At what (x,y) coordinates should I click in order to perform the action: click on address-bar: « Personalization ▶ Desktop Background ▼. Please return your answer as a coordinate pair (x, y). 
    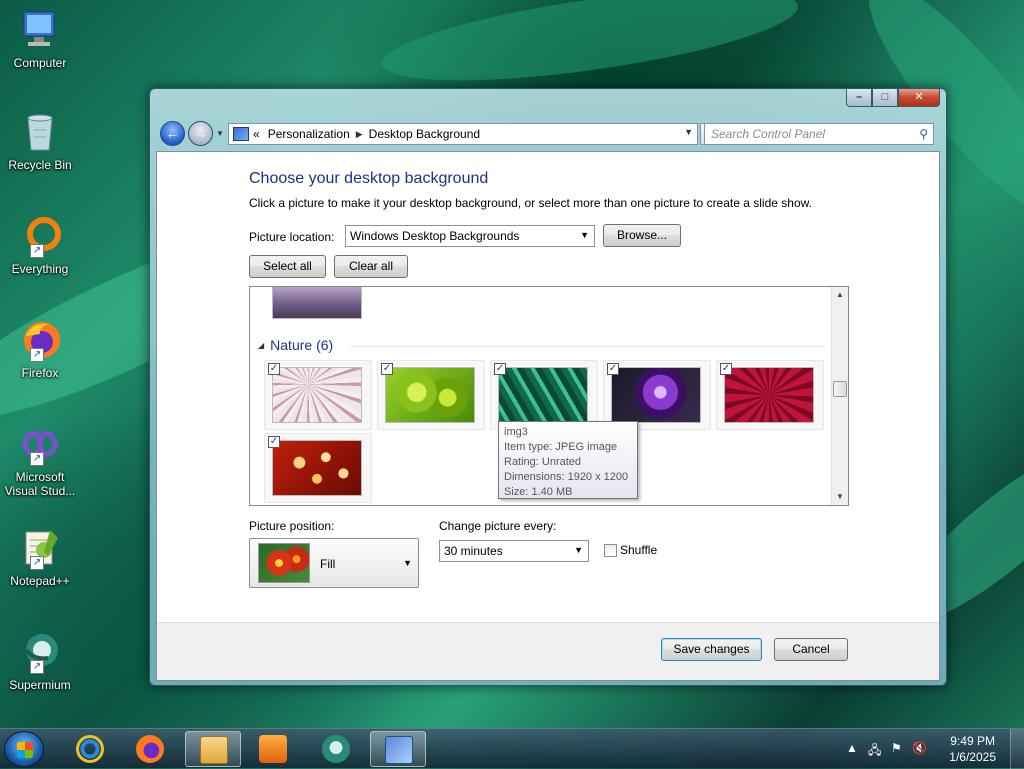
    Looking at the image, I should click on (463, 134).